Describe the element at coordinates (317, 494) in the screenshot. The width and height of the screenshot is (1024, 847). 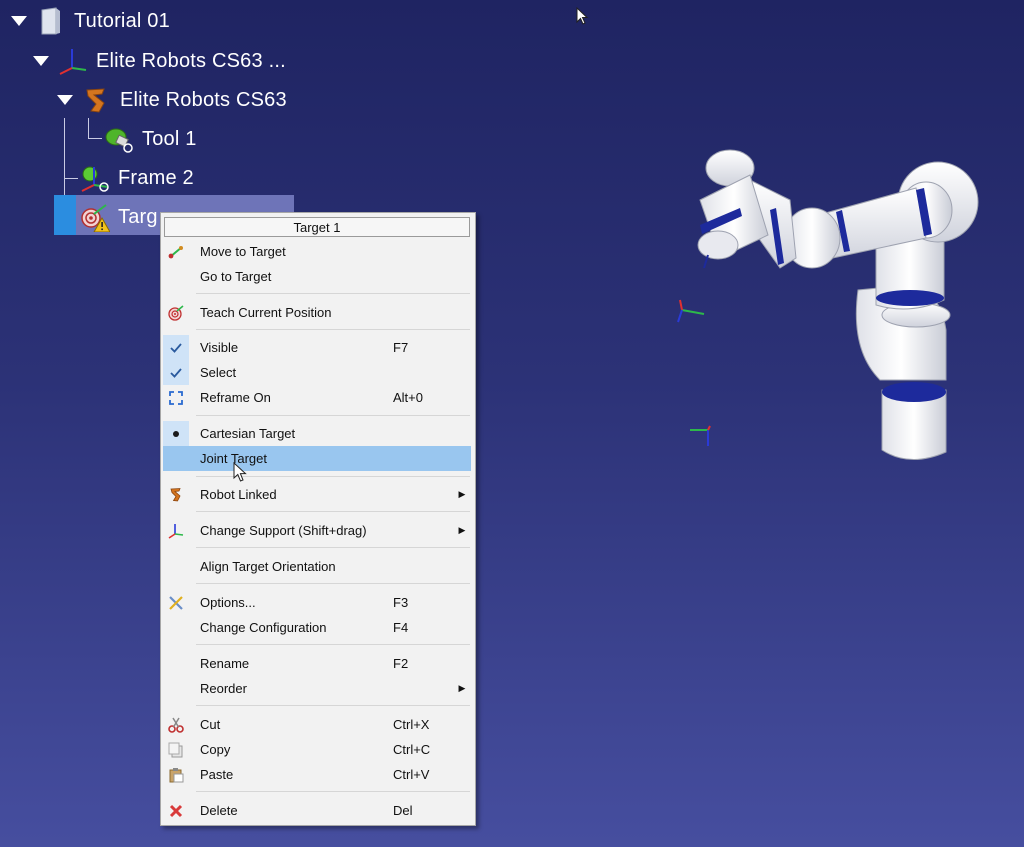
I see `menu-item-robot-linked: Robot Linked ▶` at that location.